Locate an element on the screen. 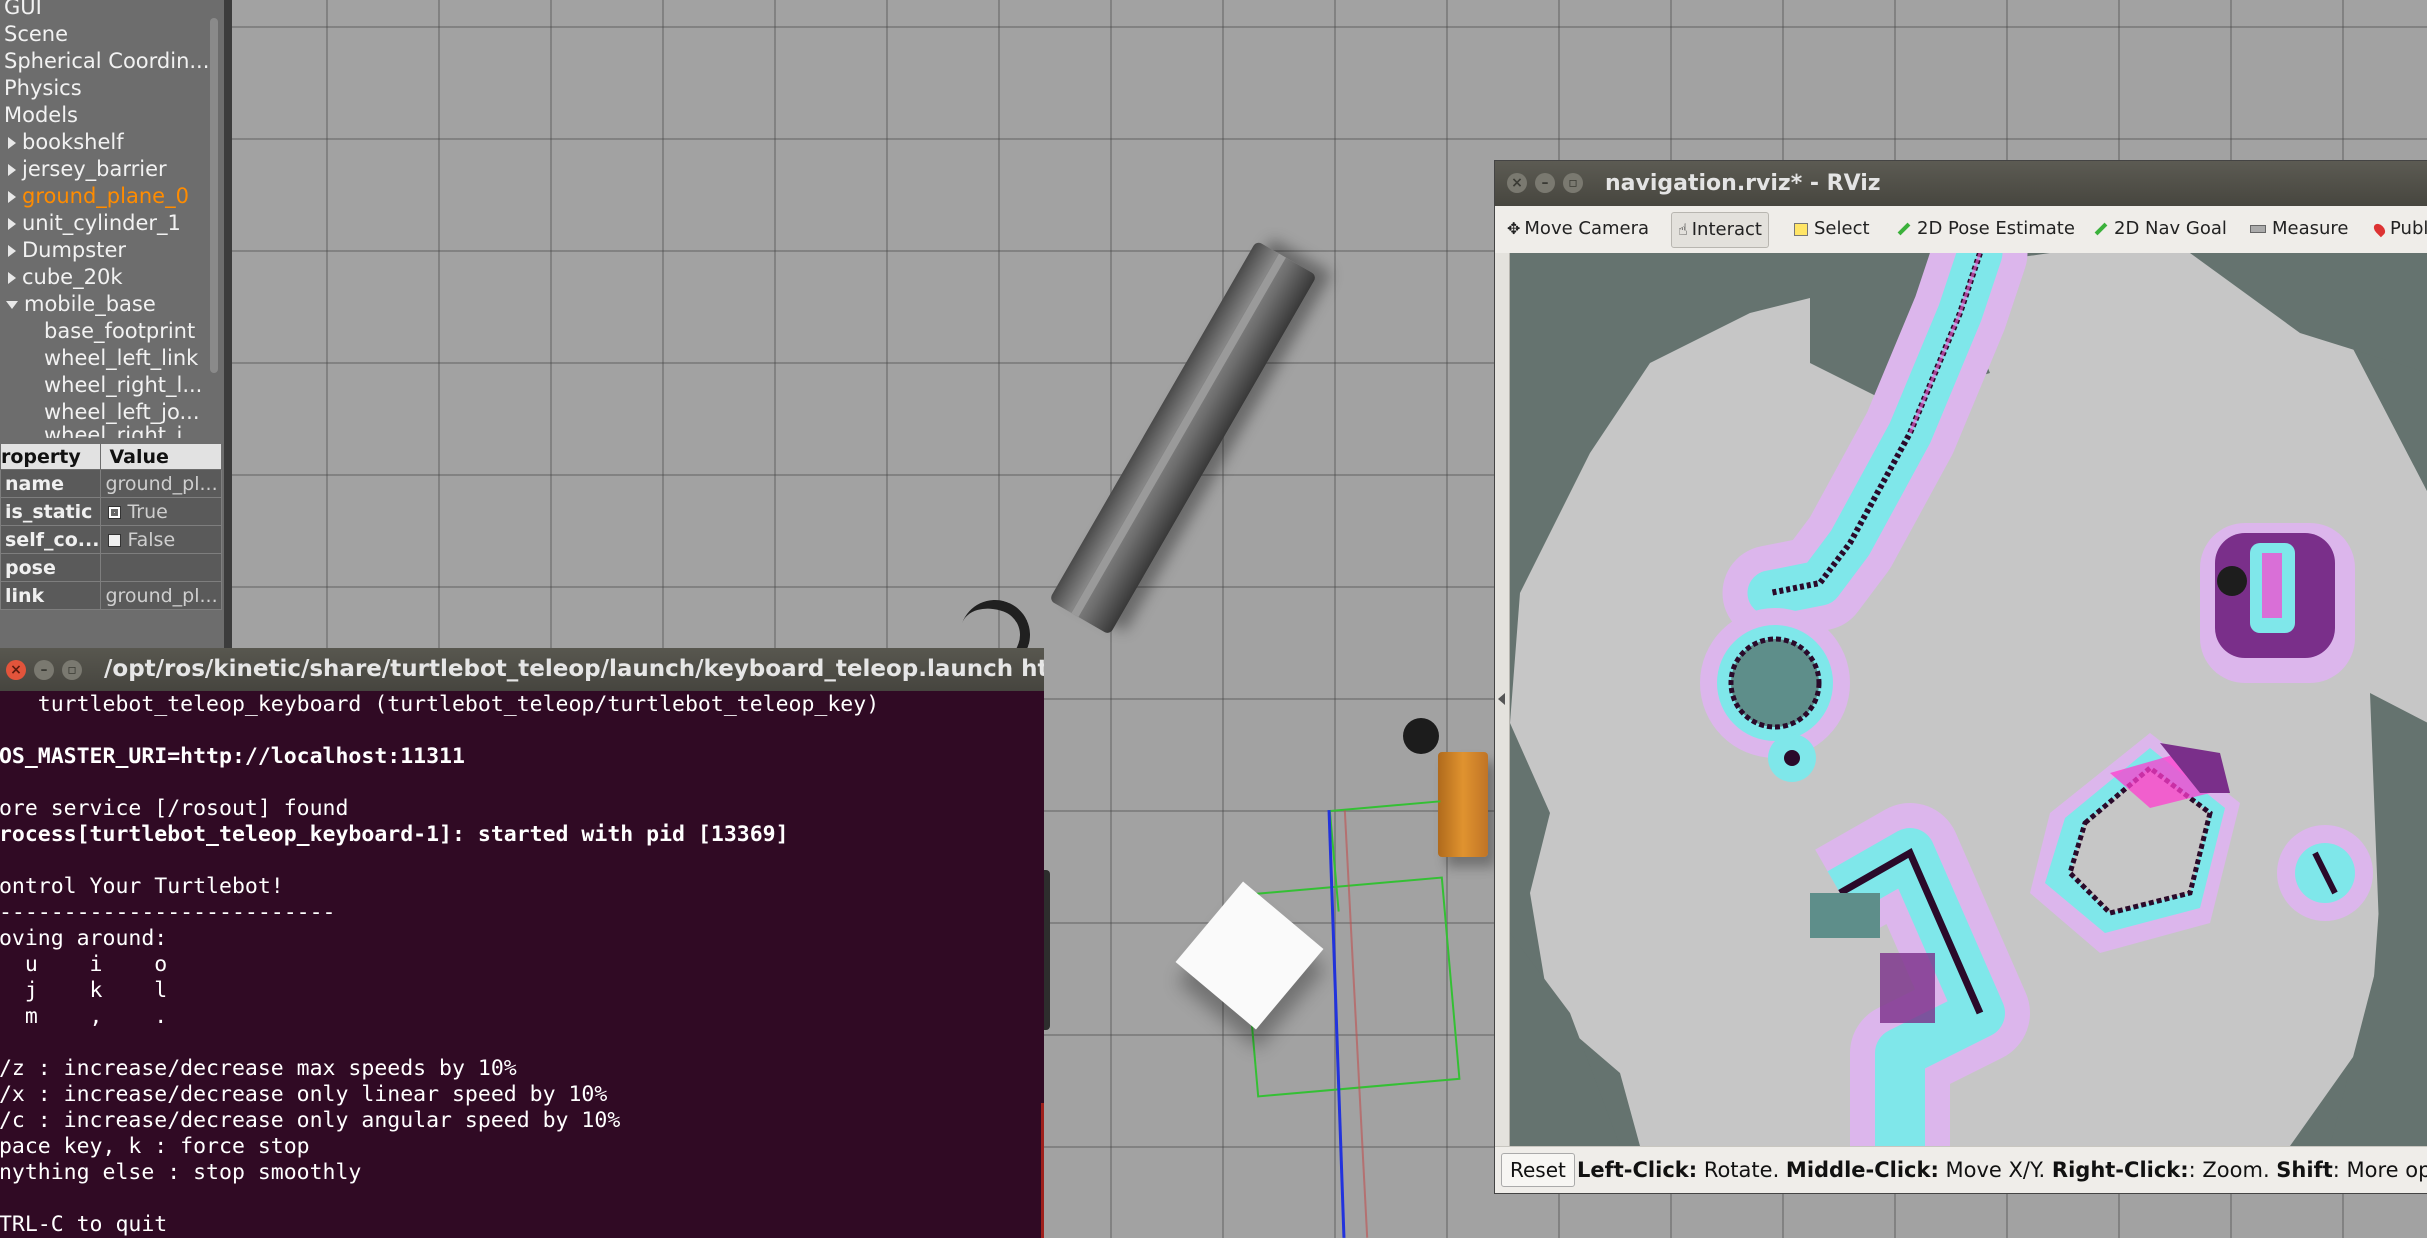  tool-publish-point: Publish Point is located at coordinates (2398, 229).